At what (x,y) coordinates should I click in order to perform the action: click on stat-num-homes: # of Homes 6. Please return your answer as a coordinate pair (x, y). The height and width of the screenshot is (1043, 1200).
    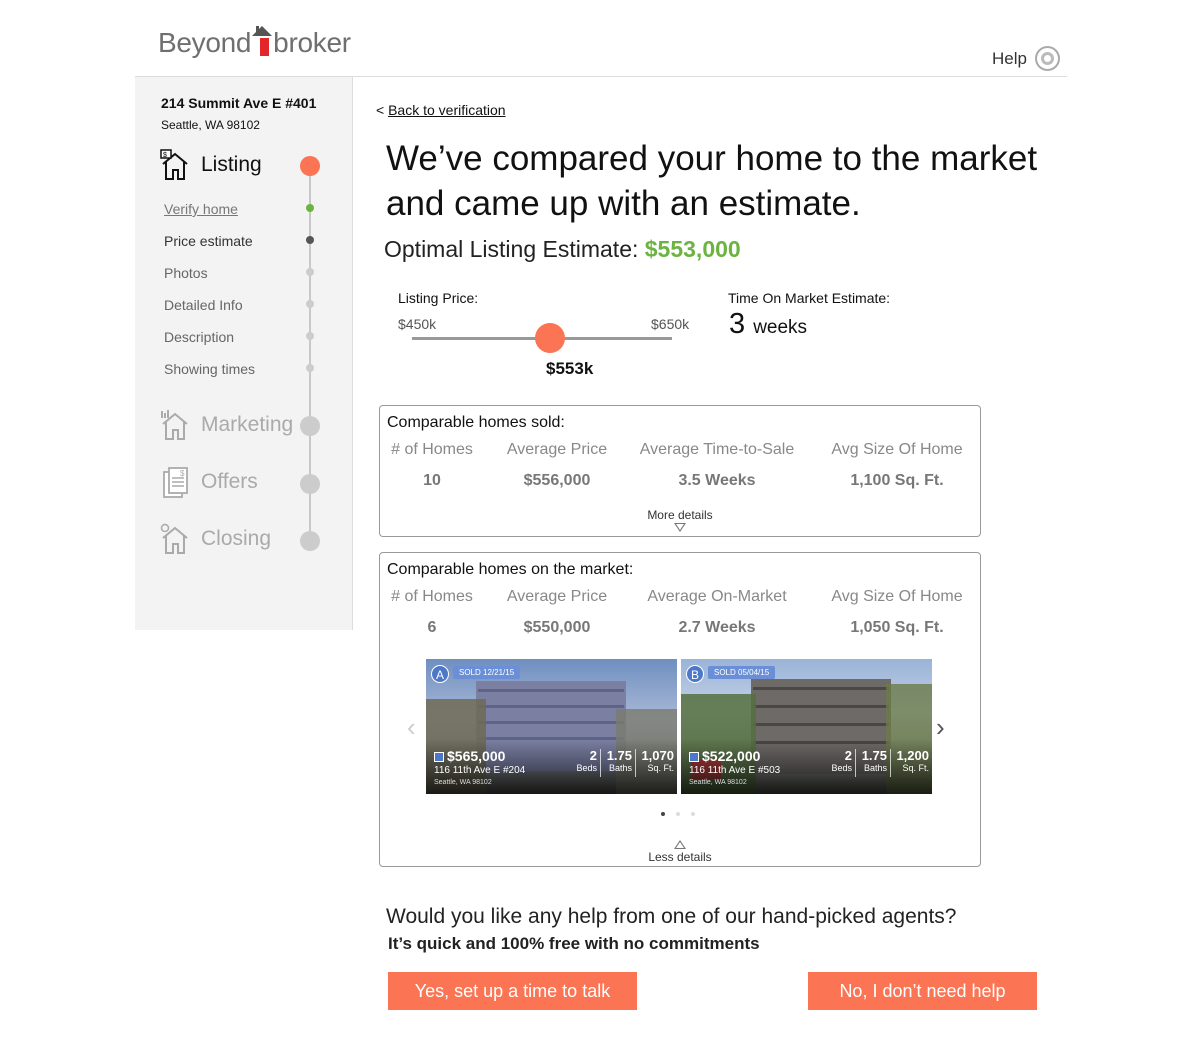
    Looking at the image, I should click on (432, 612).